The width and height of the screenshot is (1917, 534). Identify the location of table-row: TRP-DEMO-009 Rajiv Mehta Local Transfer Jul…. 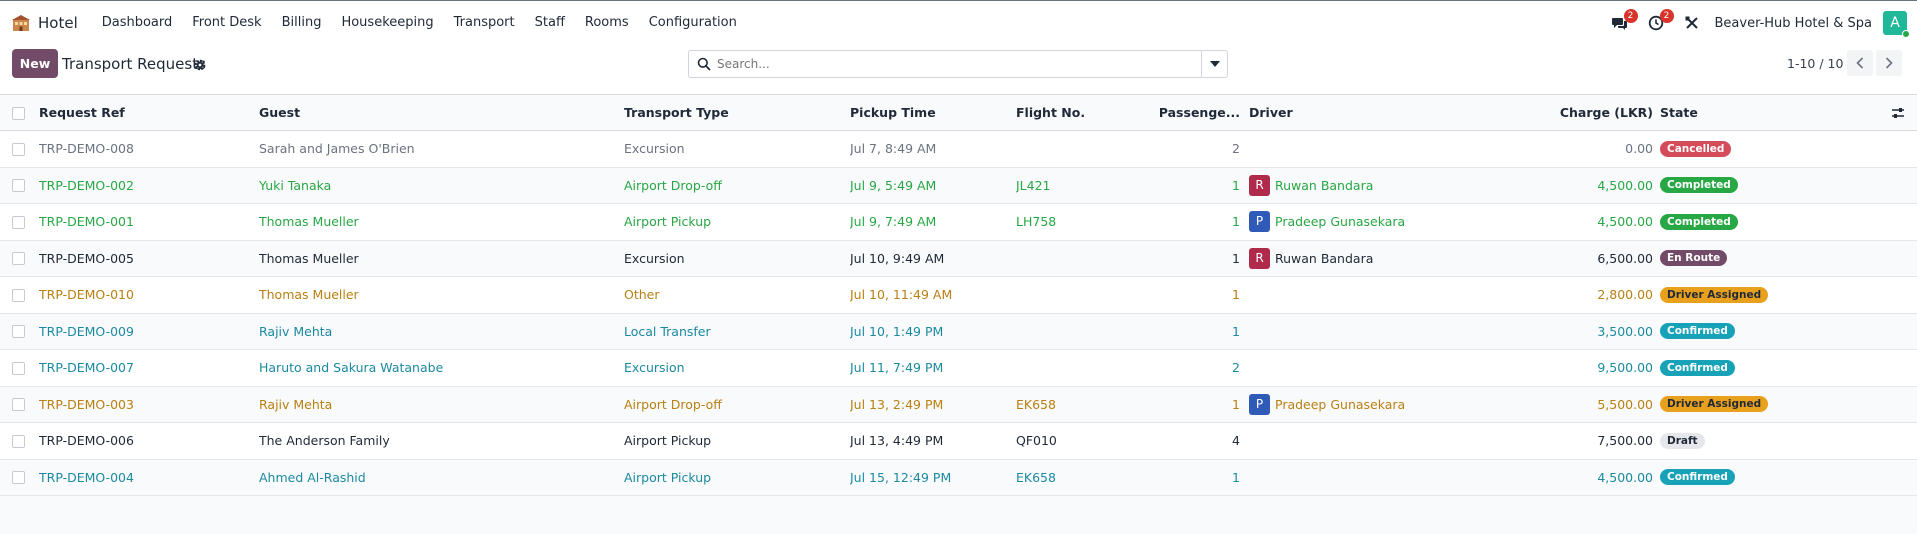
(958, 331).